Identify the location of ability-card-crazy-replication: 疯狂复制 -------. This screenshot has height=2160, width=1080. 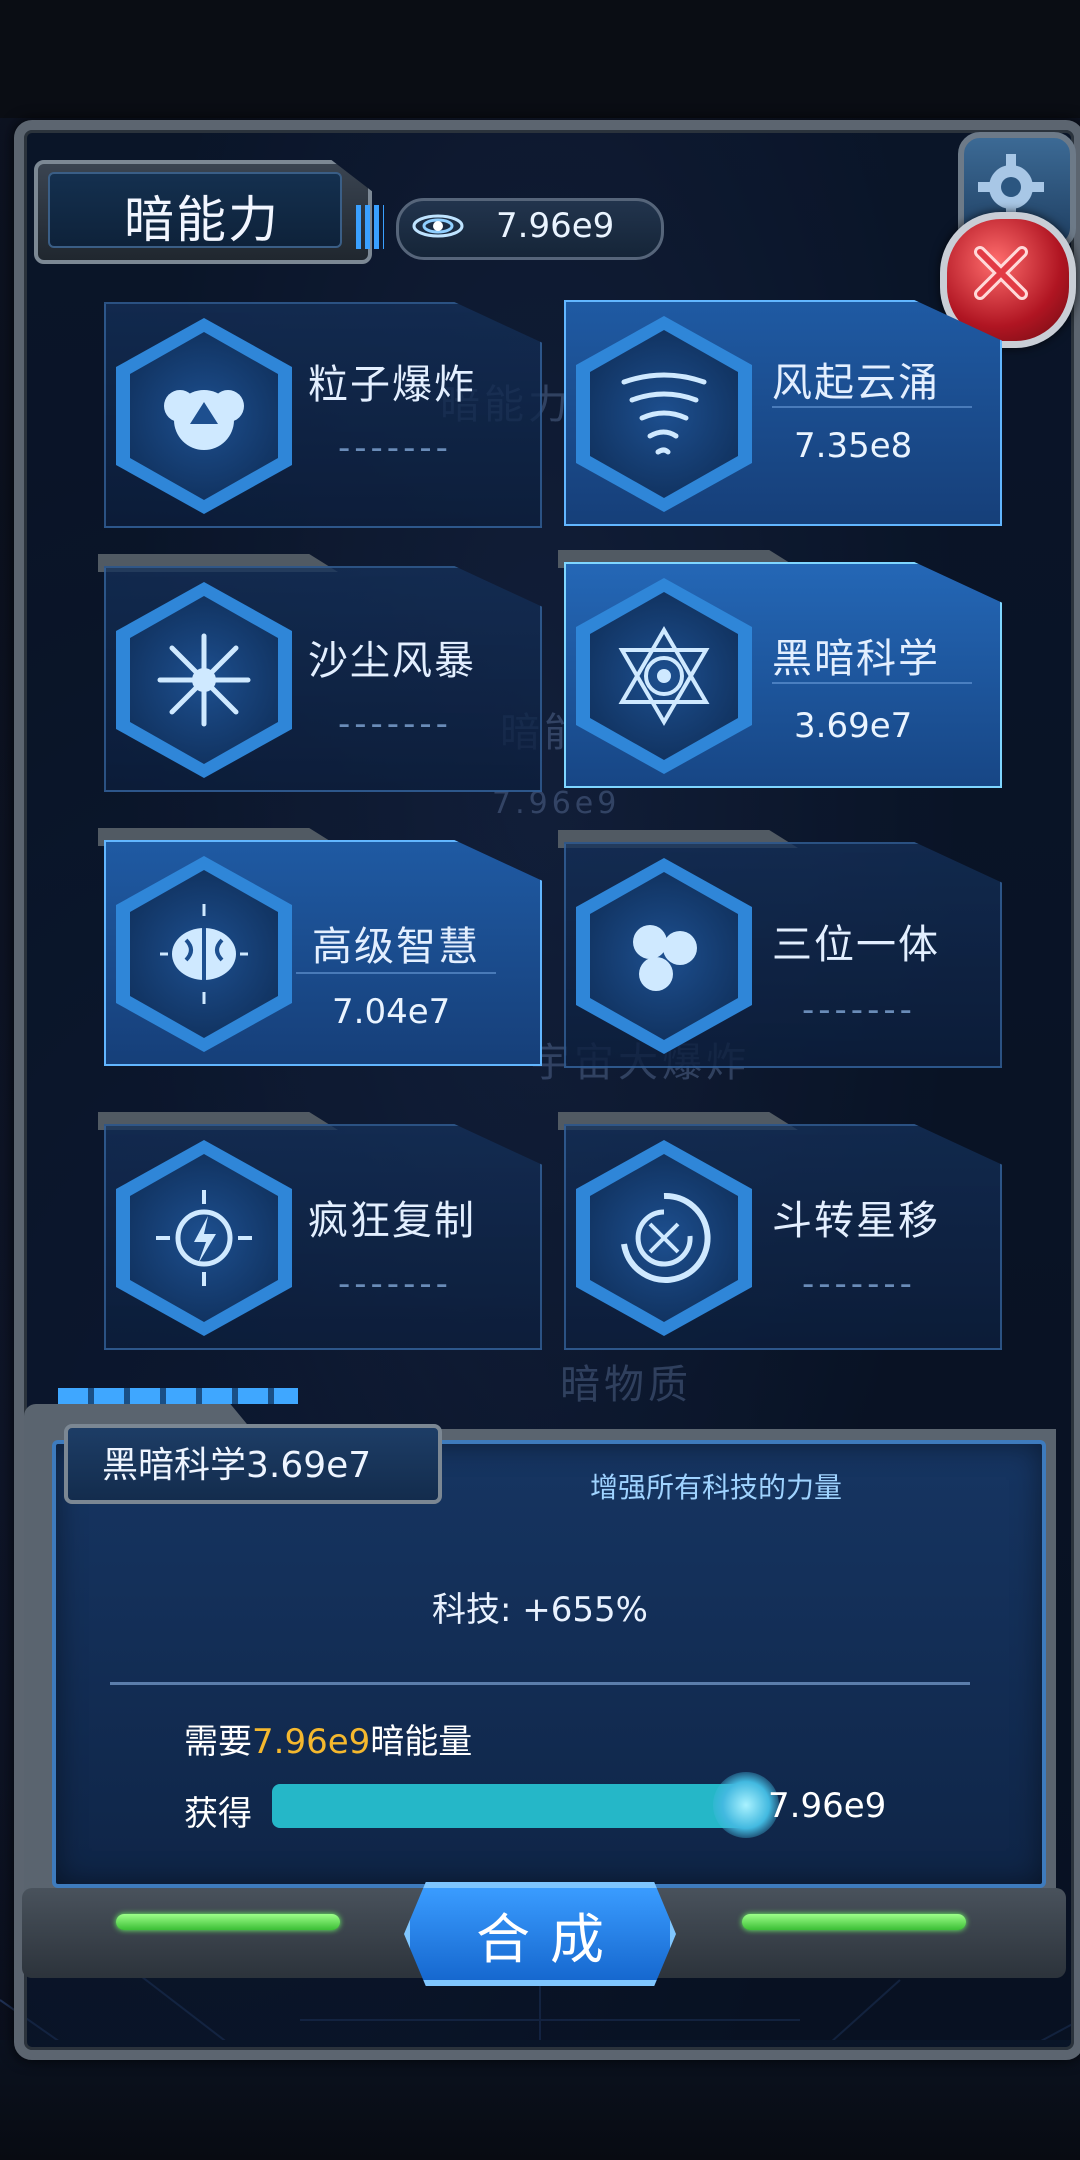
(323, 1237).